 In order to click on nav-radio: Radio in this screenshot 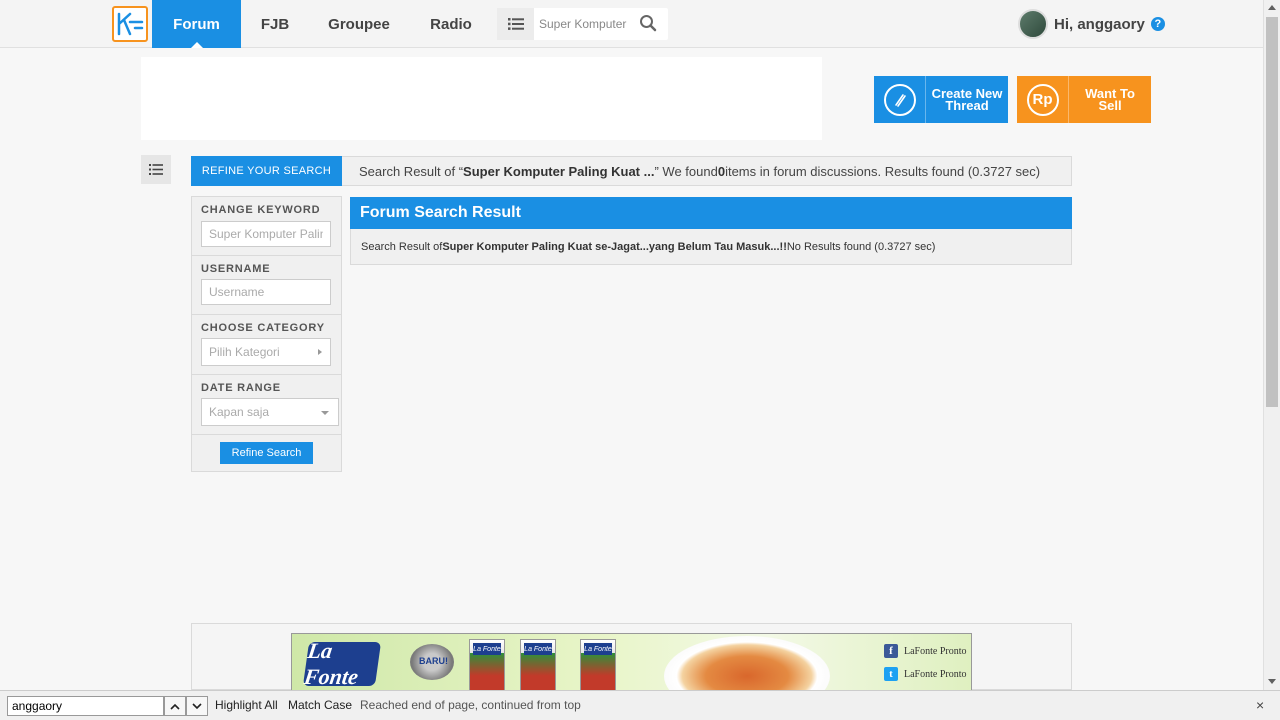, I will do `click(451, 24)`.